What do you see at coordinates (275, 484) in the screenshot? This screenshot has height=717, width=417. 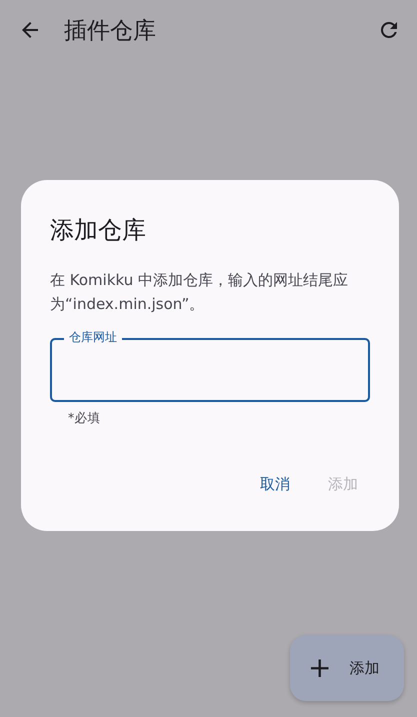 I see `cancel-button: 取消` at bounding box center [275, 484].